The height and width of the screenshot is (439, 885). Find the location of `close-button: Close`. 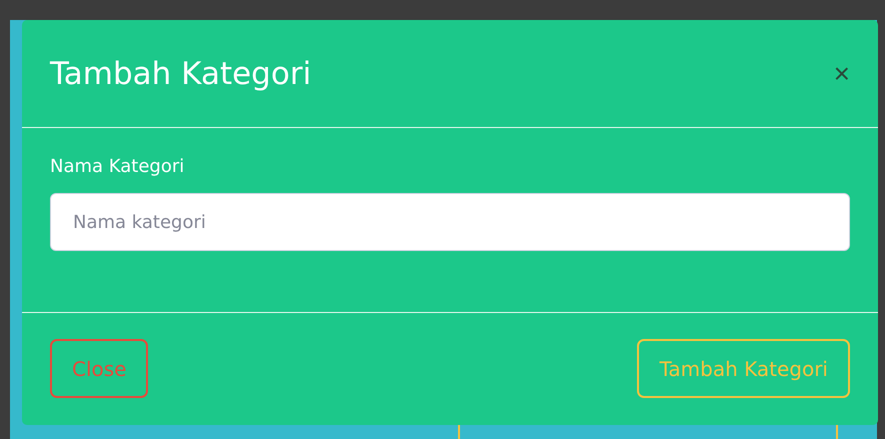

close-button: Close is located at coordinates (99, 368).